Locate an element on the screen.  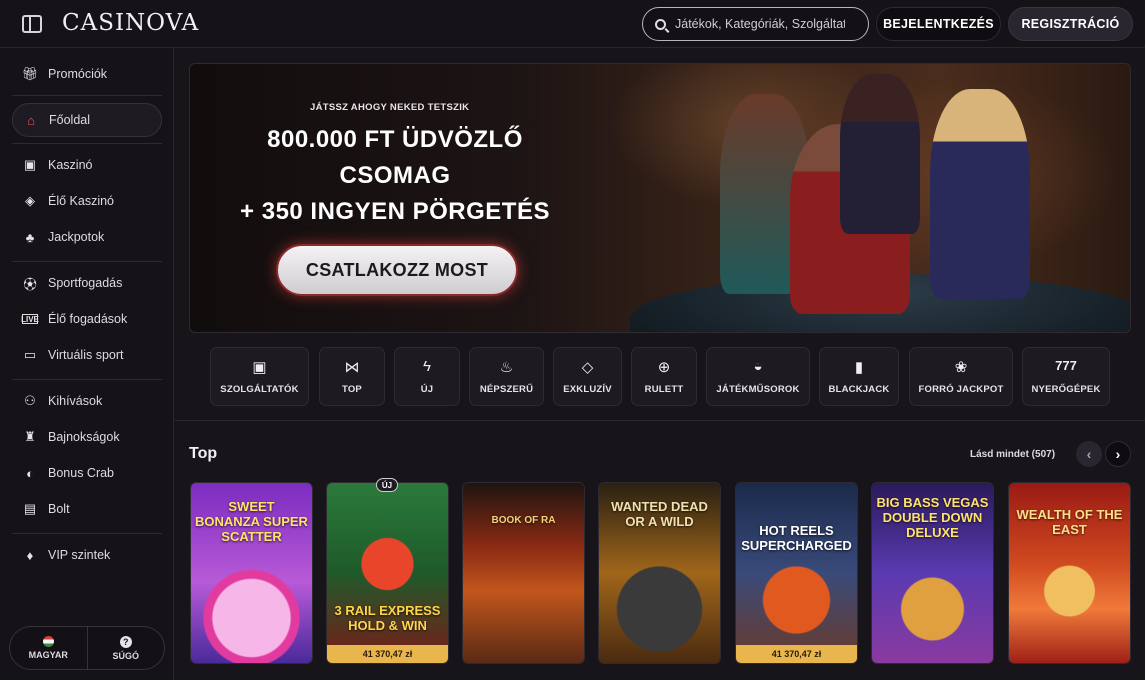
game-card: SWEET BONANZA SUPER SCATTER is located at coordinates (251, 573).